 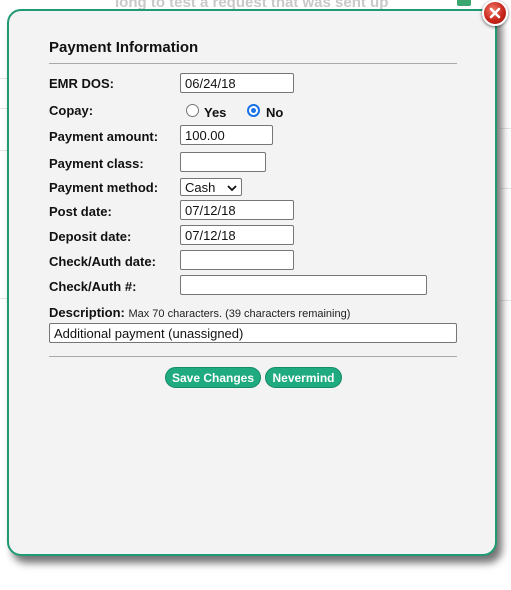 What do you see at coordinates (253, 333) in the screenshot?
I see `description-input` at bounding box center [253, 333].